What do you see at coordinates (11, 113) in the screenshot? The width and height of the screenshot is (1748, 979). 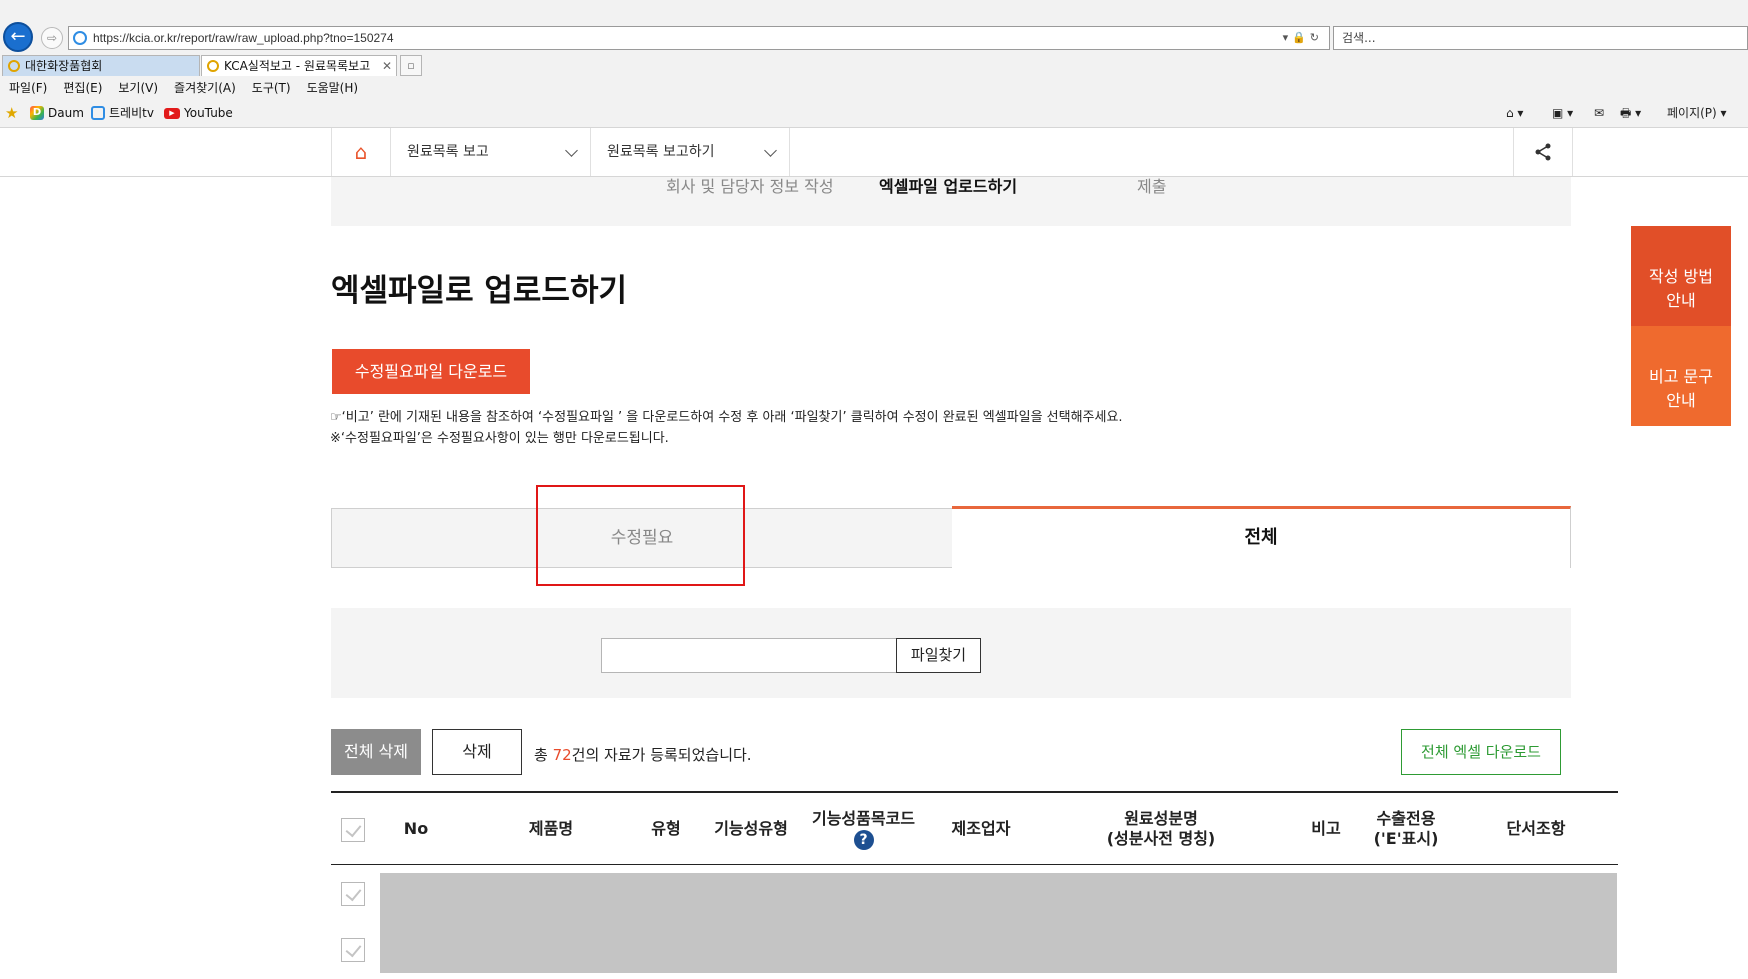 I see `favorites-star-icon: ★` at bounding box center [11, 113].